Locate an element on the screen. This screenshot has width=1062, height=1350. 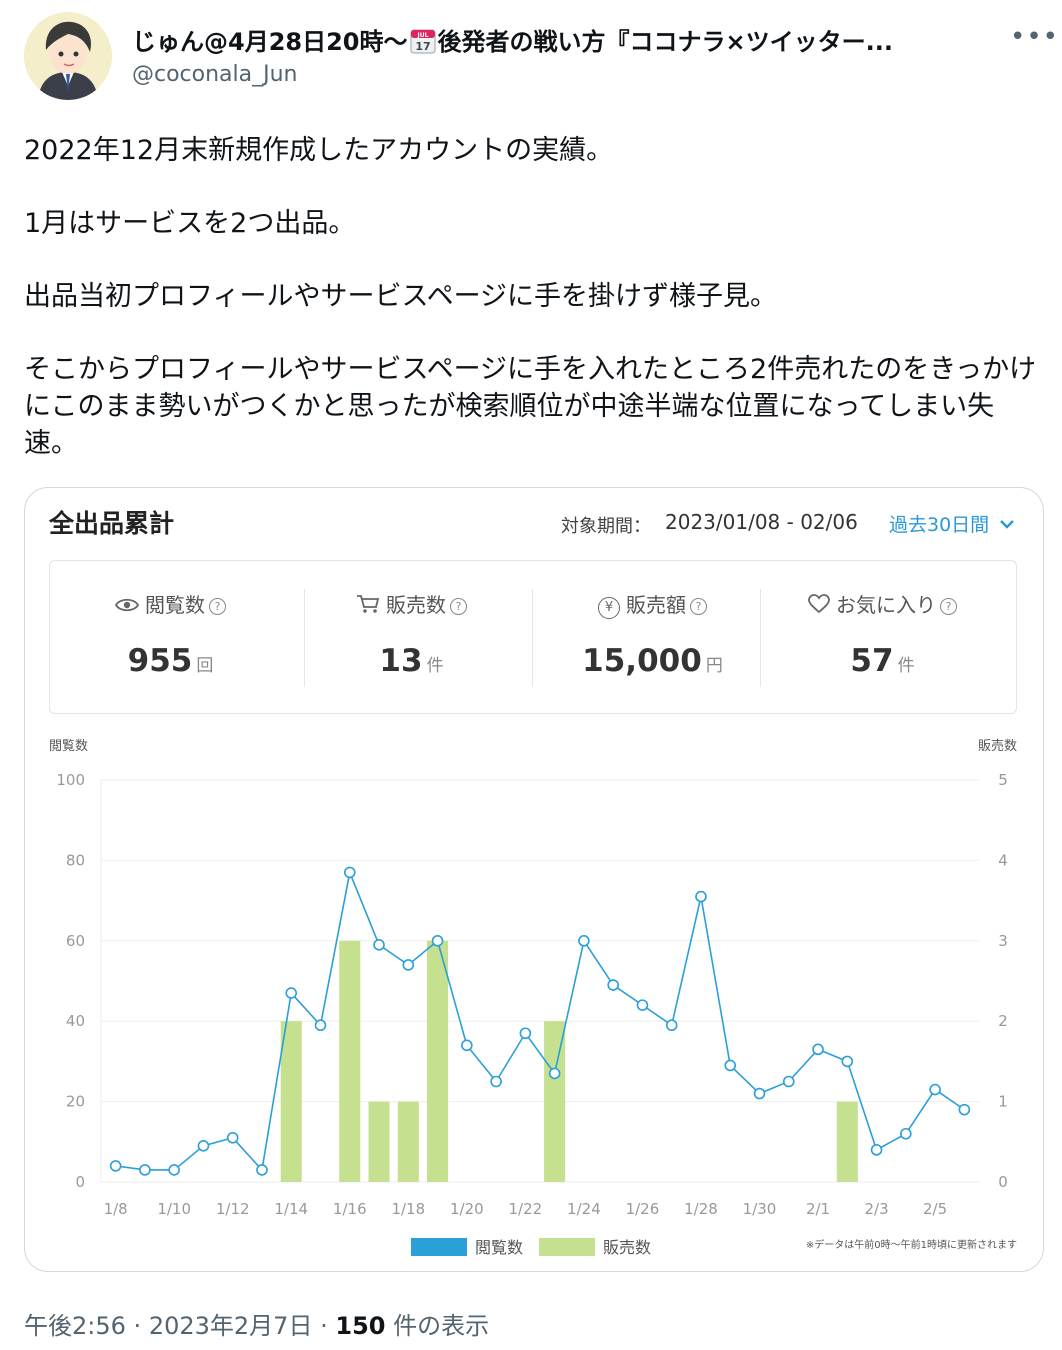
stat-value-number: 13 is located at coordinates (401, 661).